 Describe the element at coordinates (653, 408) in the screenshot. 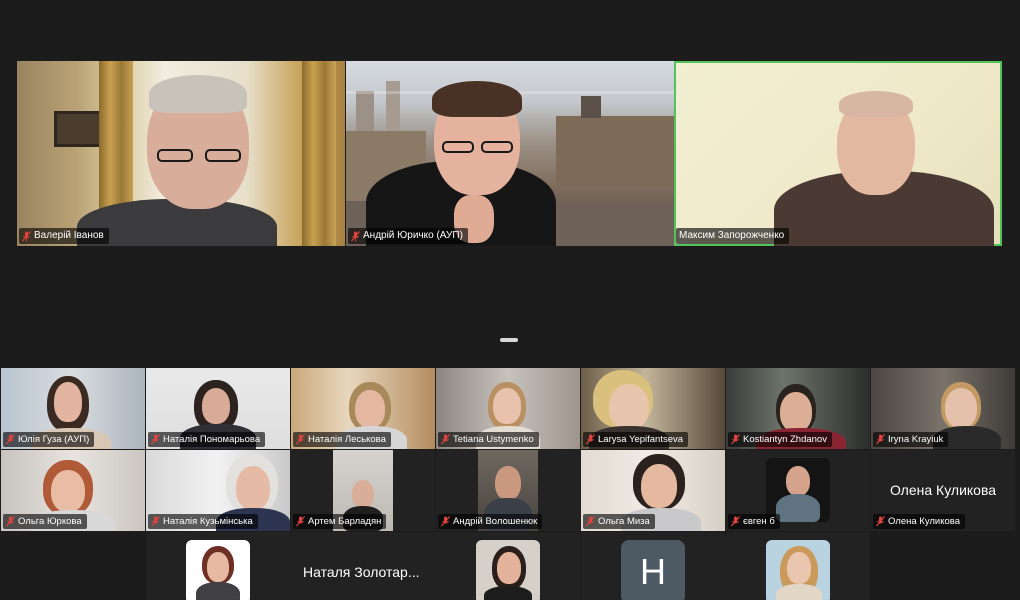

I see `participant-tile: Larysa Yepifantseva` at that location.